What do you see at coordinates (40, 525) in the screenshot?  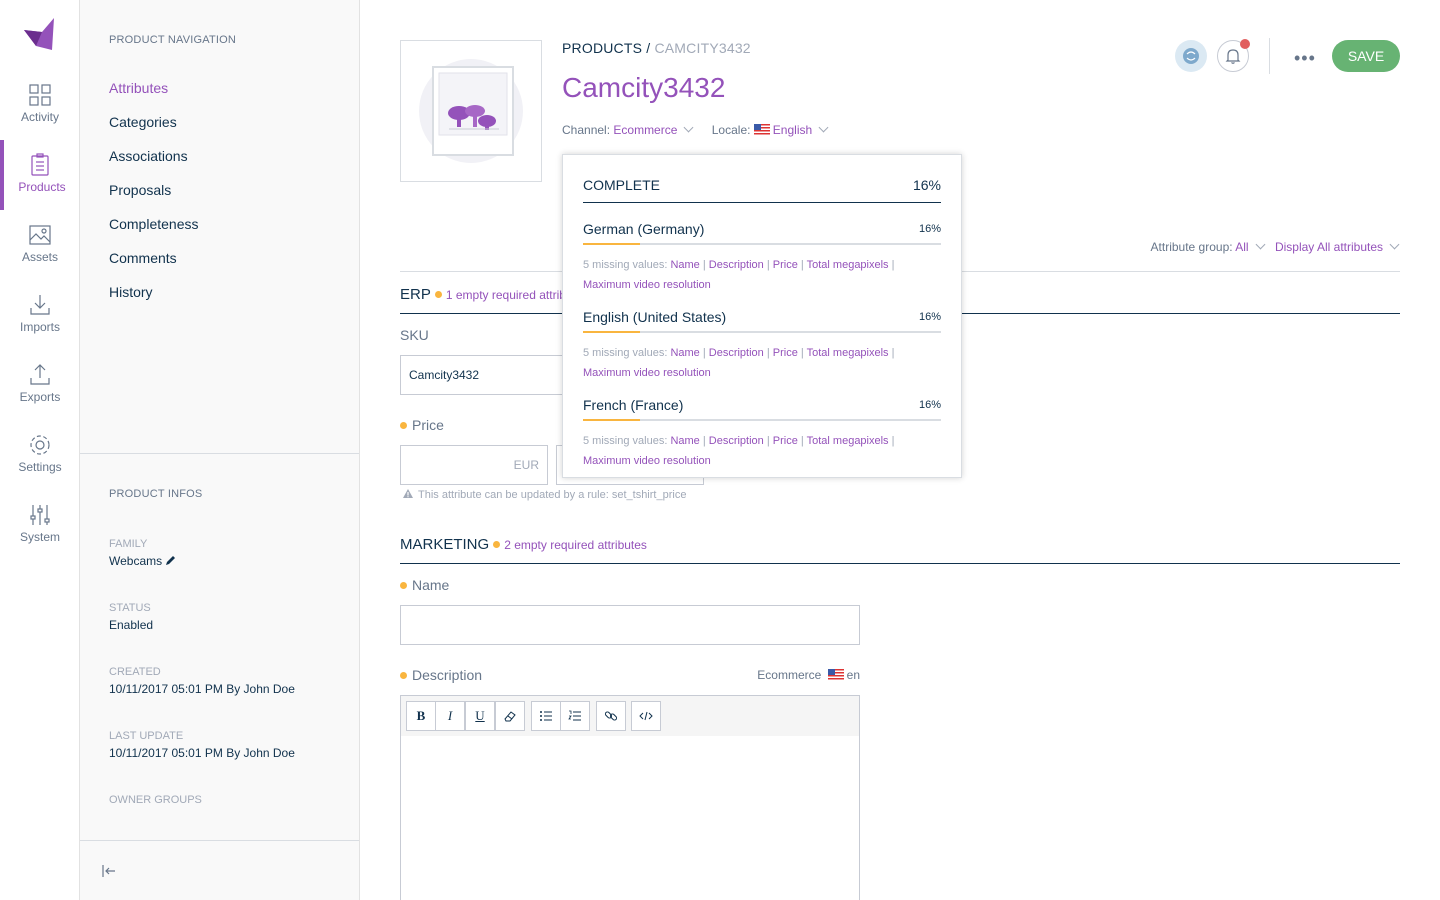 I see `menu-item-system: System` at bounding box center [40, 525].